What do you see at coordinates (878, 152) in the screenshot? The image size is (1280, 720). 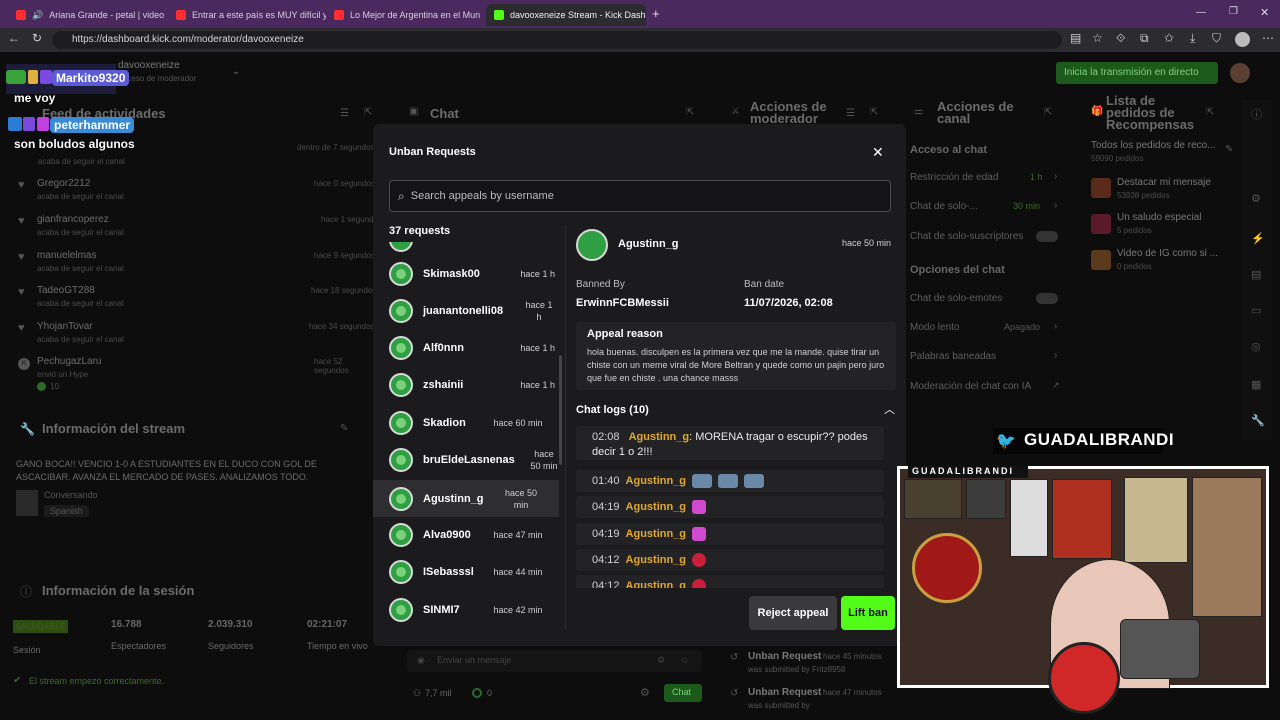 I see `close-icon: ✕` at bounding box center [878, 152].